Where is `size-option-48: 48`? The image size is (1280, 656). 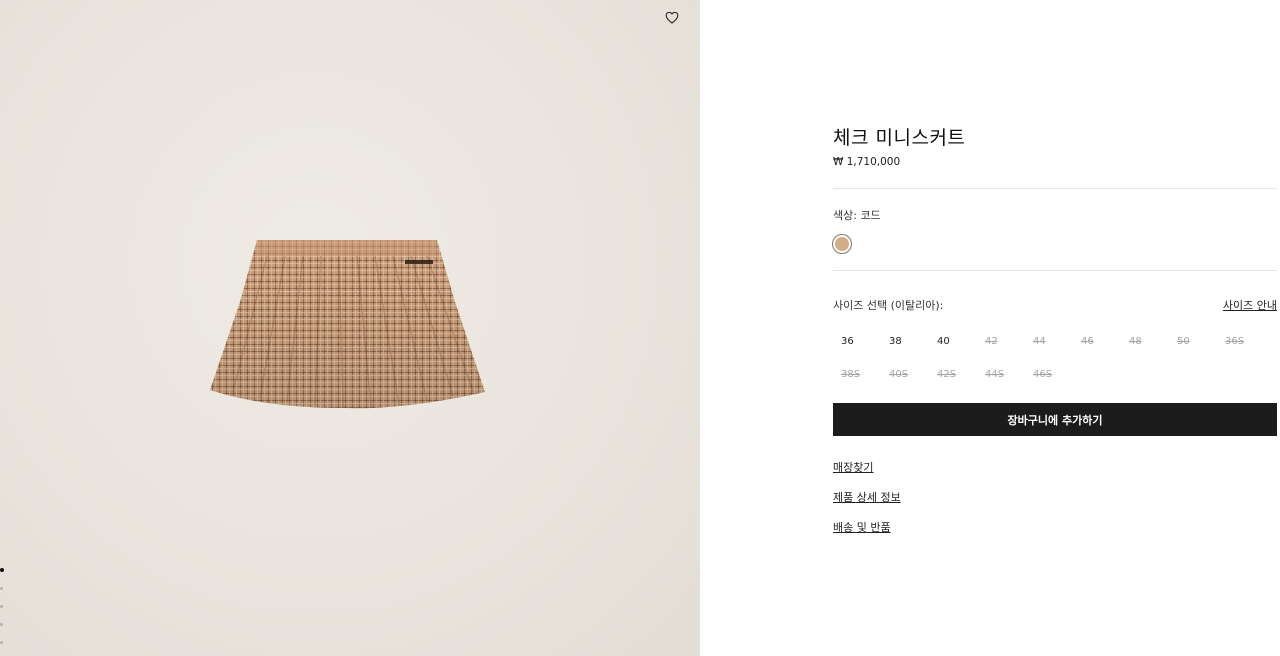 size-option-48: 48 is located at coordinates (1145, 341).